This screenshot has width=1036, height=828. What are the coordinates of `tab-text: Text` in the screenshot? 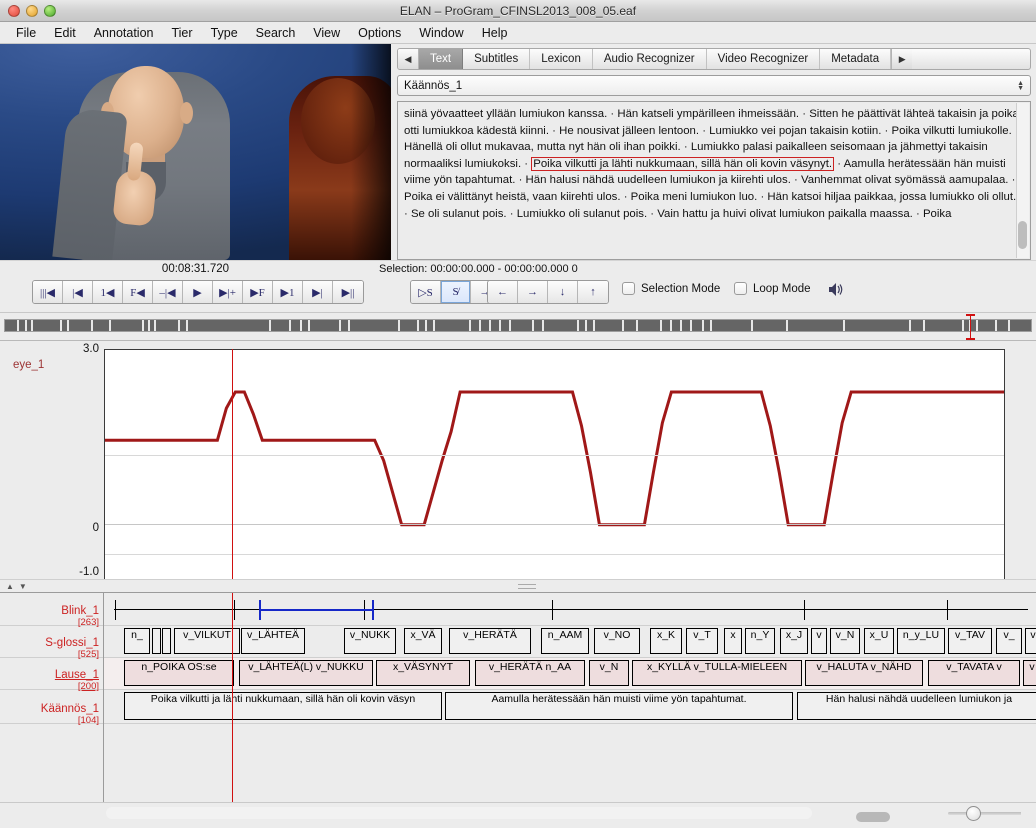 It's located at (441, 59).